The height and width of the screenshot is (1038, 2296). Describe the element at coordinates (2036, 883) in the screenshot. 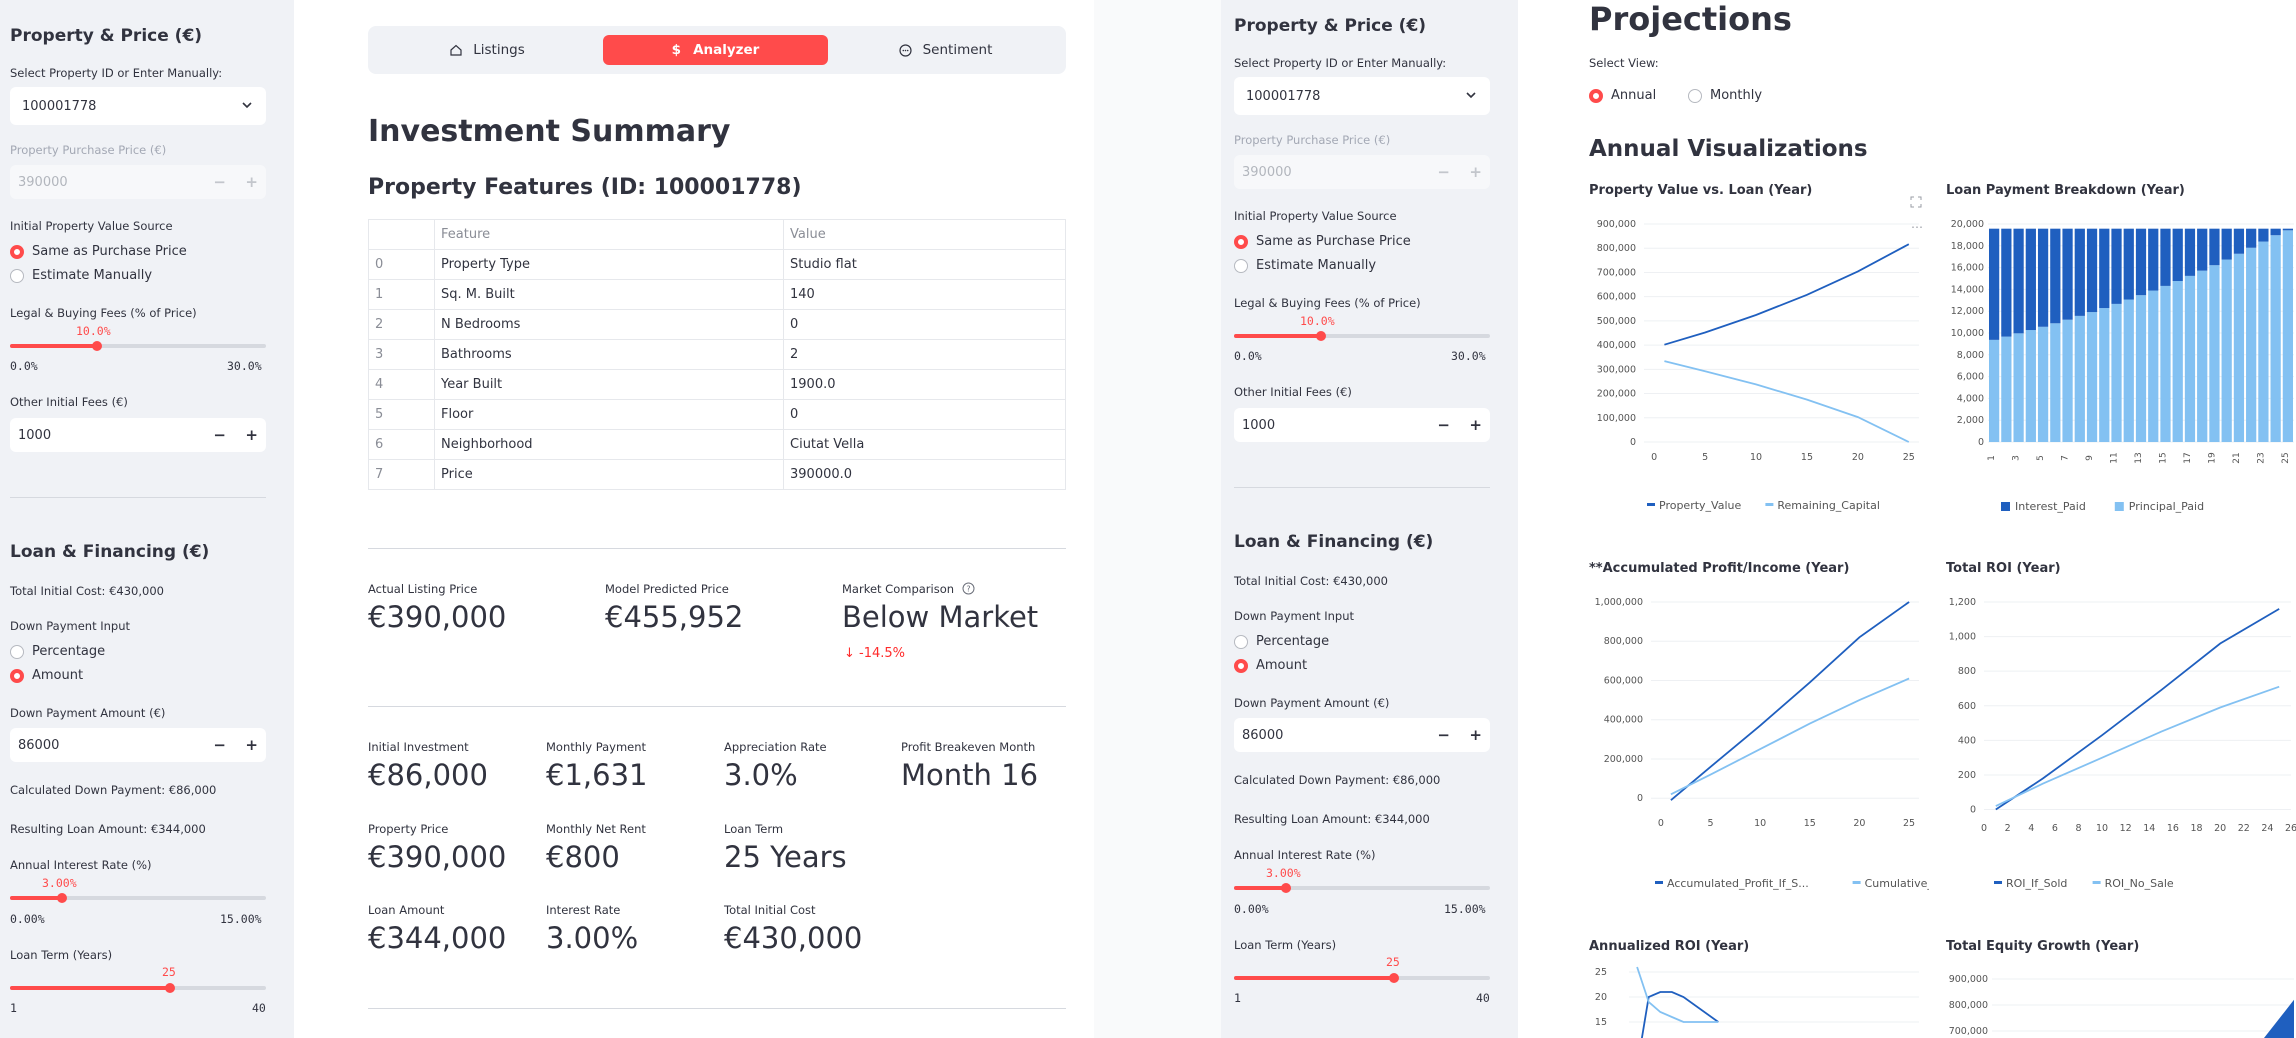

I see `legend-label: ROI_If_Sold` at that location.